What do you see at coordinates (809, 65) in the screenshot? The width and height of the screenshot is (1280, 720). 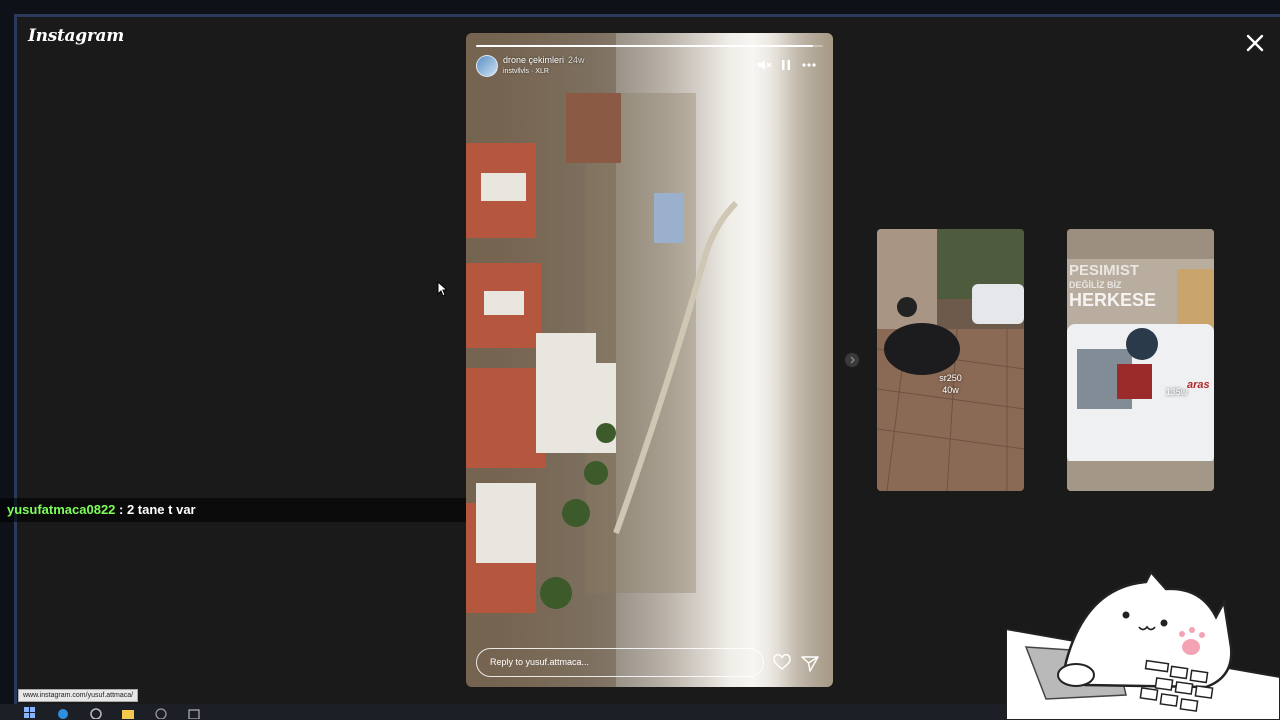 I see `more-icon` at bounding box center [809, 65].